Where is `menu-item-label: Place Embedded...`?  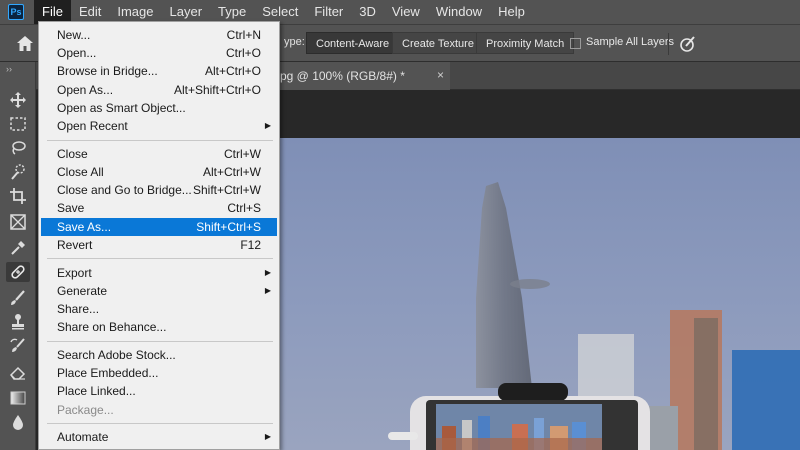 menu-item-label: Place Embedded... is located at coordinates (108, 373).